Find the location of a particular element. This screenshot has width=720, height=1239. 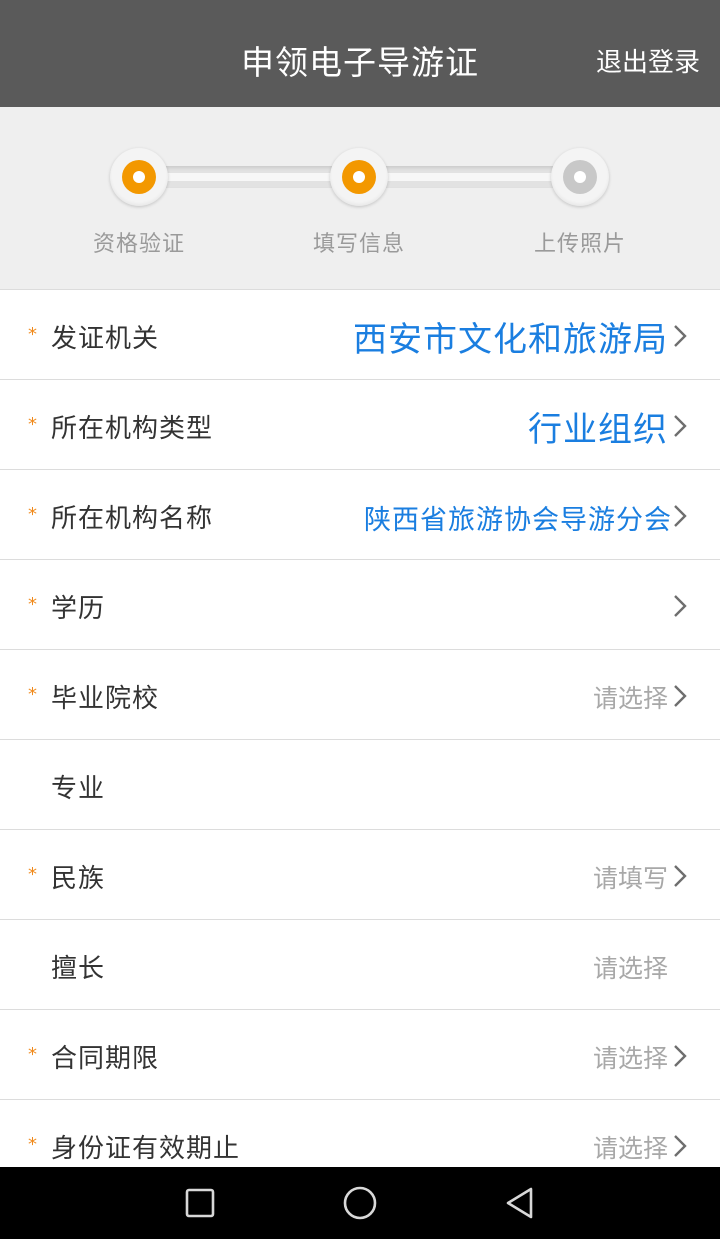

square-icon is located at coordinates (200, 1203).